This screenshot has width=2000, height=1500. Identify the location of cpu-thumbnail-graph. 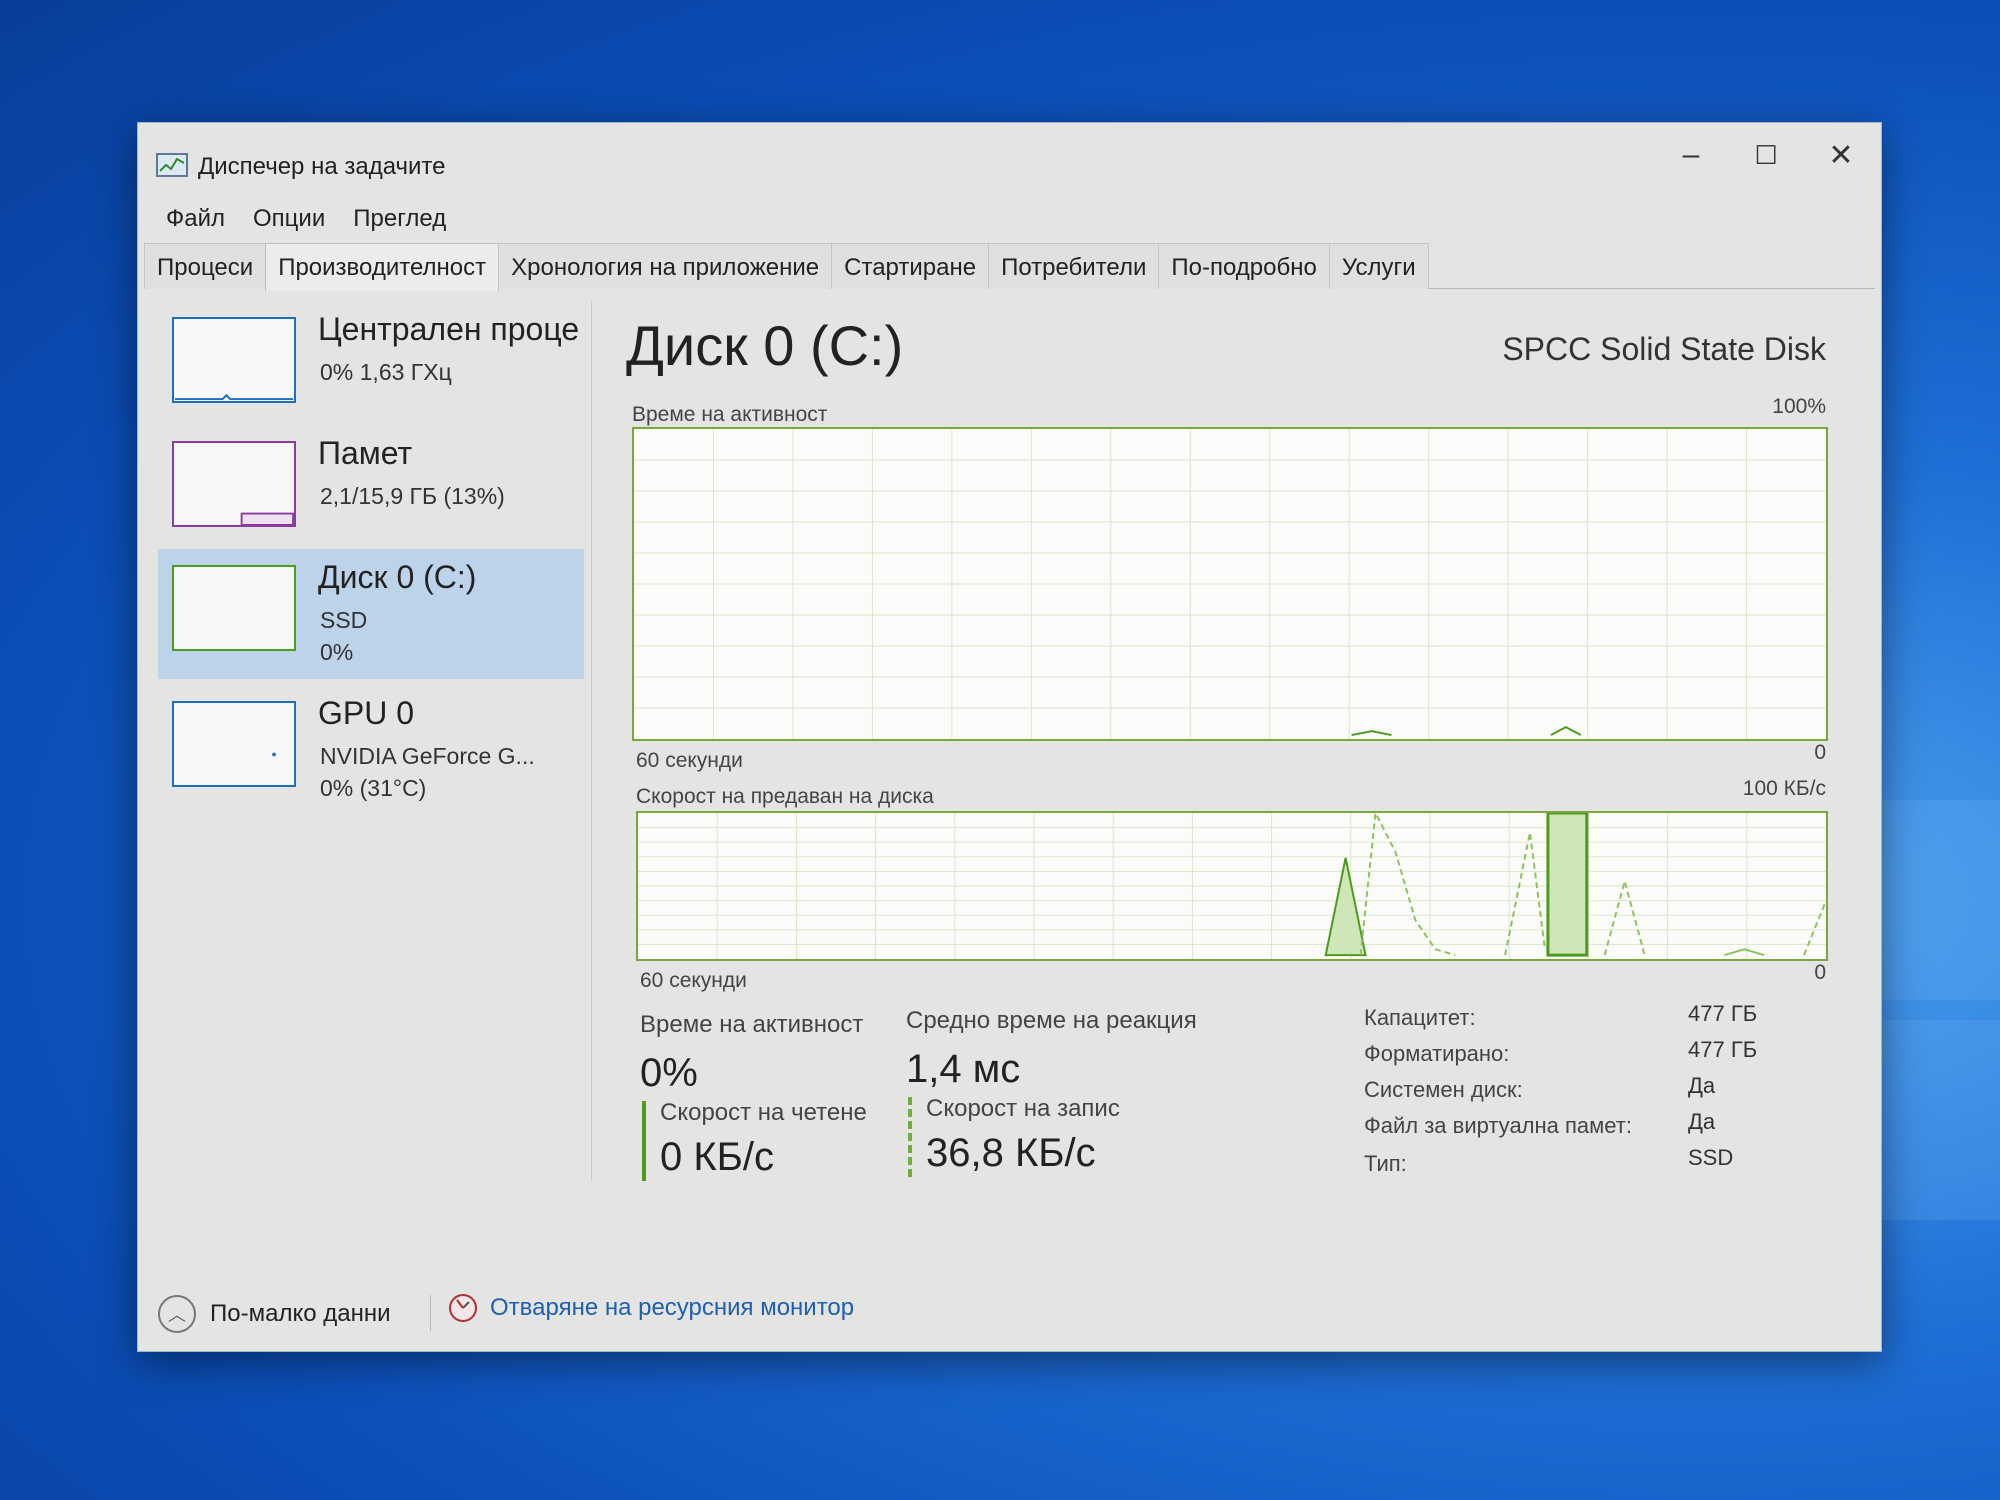
(234, 360).